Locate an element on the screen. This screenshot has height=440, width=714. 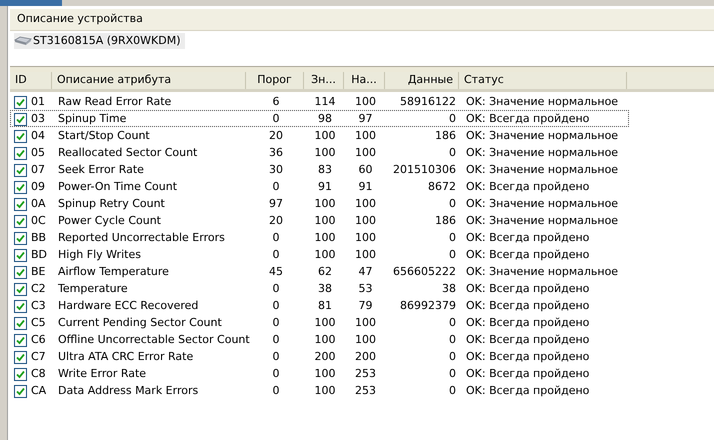
value-cell-text: 114 is located at coordinates (325, 102).